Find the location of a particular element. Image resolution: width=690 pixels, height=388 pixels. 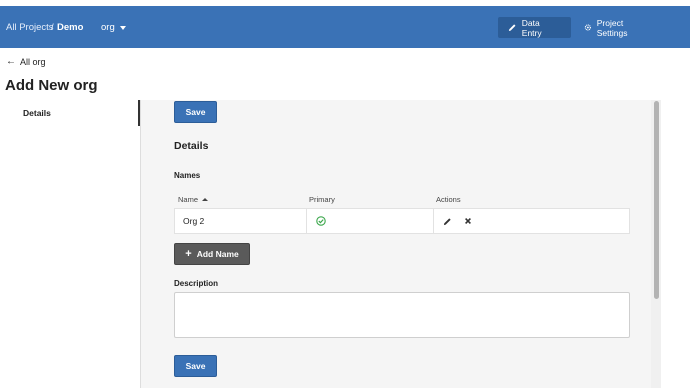

page-title: Add New org is located at coordinates (51, 85).